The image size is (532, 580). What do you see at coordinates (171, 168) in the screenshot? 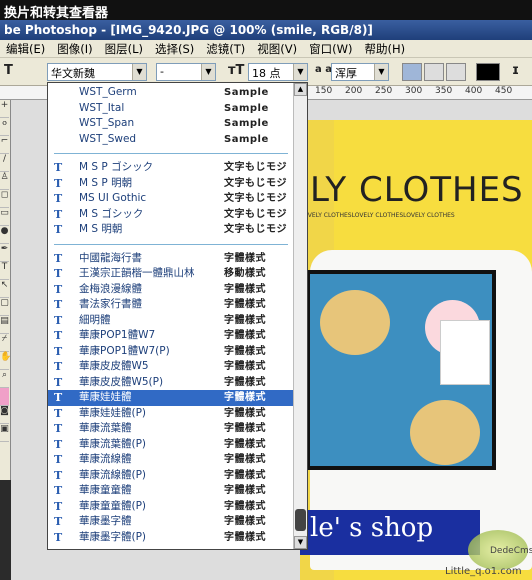
I see `font-list-item: T M S P ゴシック 文字もじモジ` at bounding box center [171, 168].